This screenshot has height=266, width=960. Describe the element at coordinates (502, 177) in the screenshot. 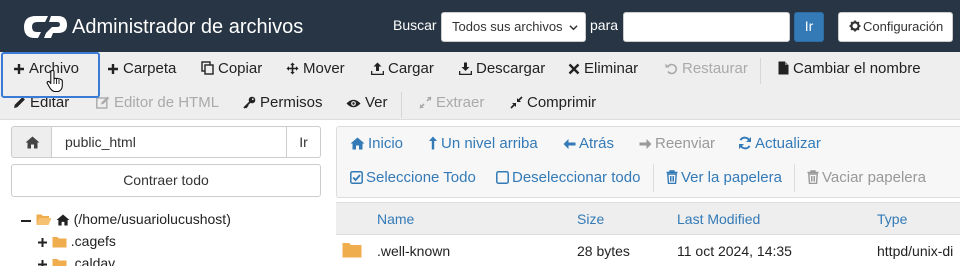

I see `square-icon` at that location.